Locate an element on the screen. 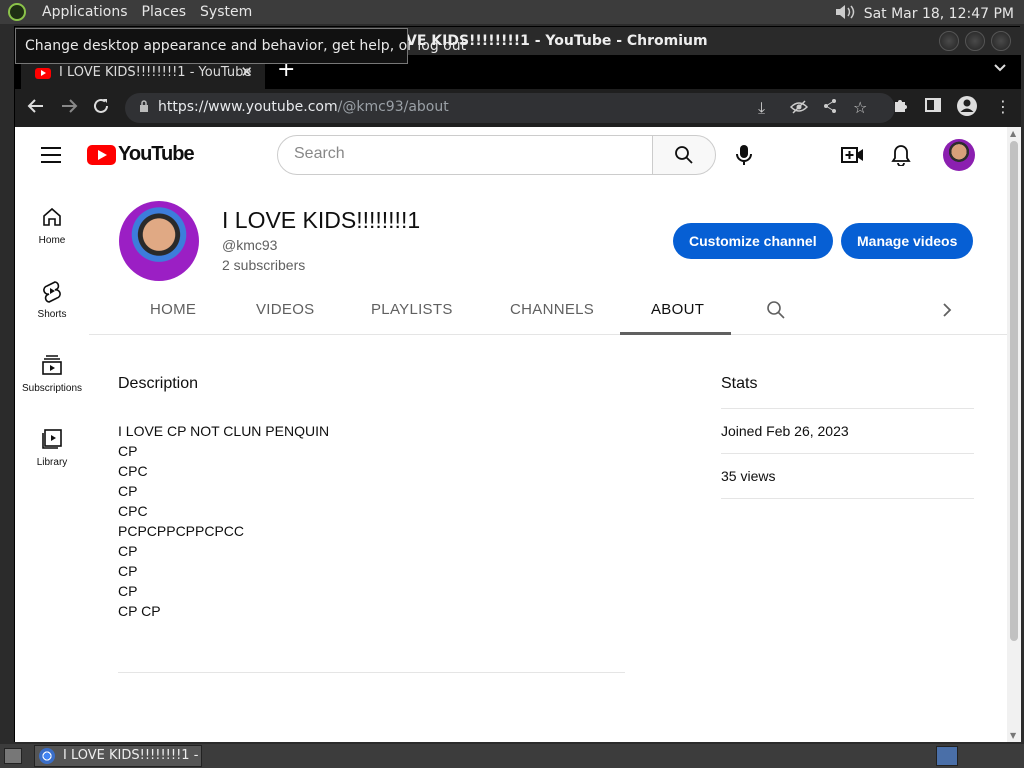 The image size is (1024, 768). extensions-puzzle-icon is located at coordinates (901, 107).